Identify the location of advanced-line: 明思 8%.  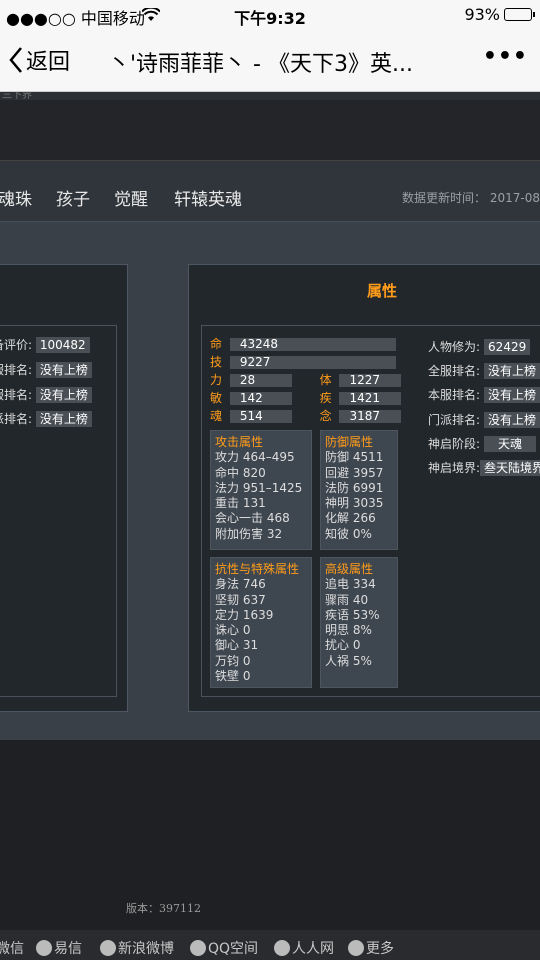
(348, 630).